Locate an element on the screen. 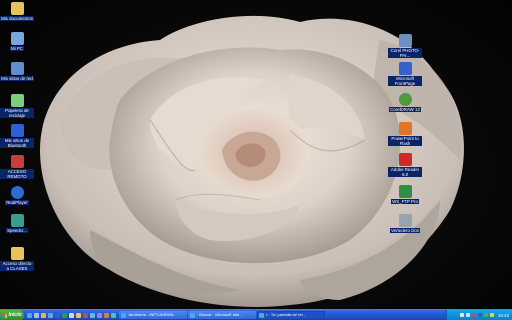 This screenshot has width=512, height=320. desktop-icon-mi-pc: Mi PC is located at coordinates (17, 41).